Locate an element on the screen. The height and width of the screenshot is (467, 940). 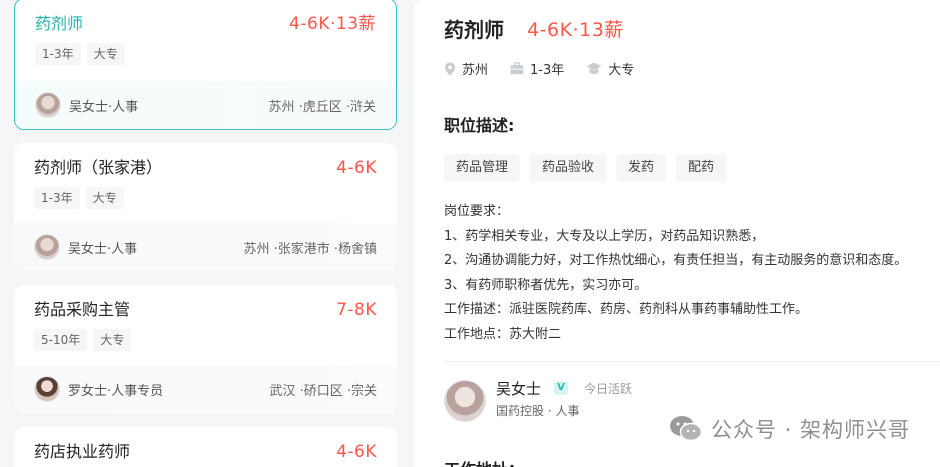
verified-icon: V is located at coordinates (561, 388).